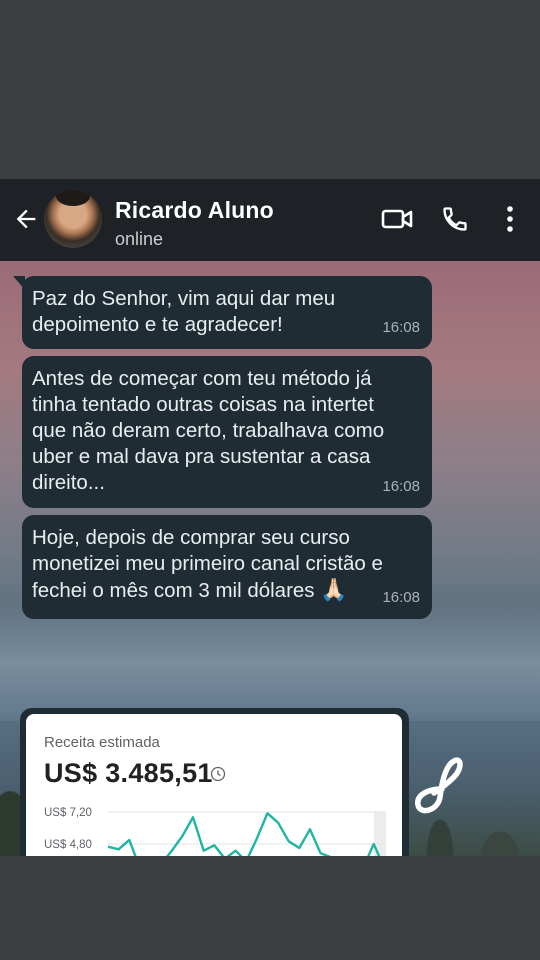  I want to click on contact-name: Ricardo Aluno, so click(194, 210).